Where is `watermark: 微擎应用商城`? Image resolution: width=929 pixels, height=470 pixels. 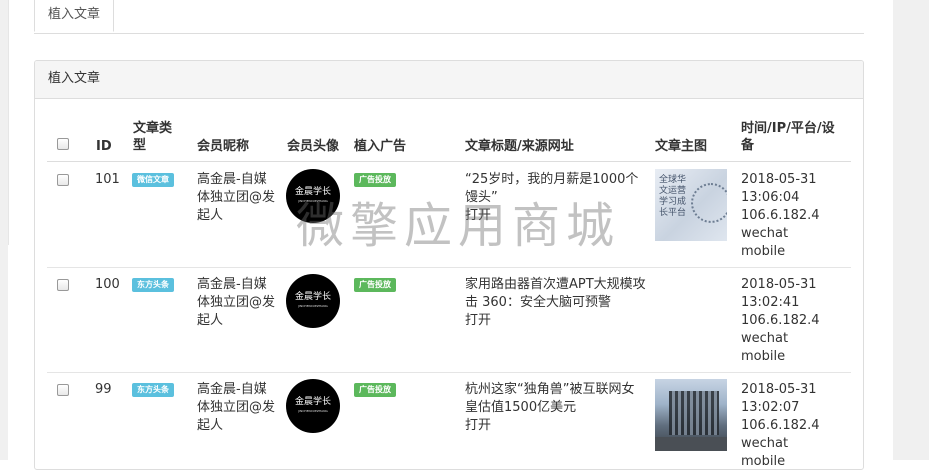
watermark: 微擎应用商城 is located at coordinates (458, 226).